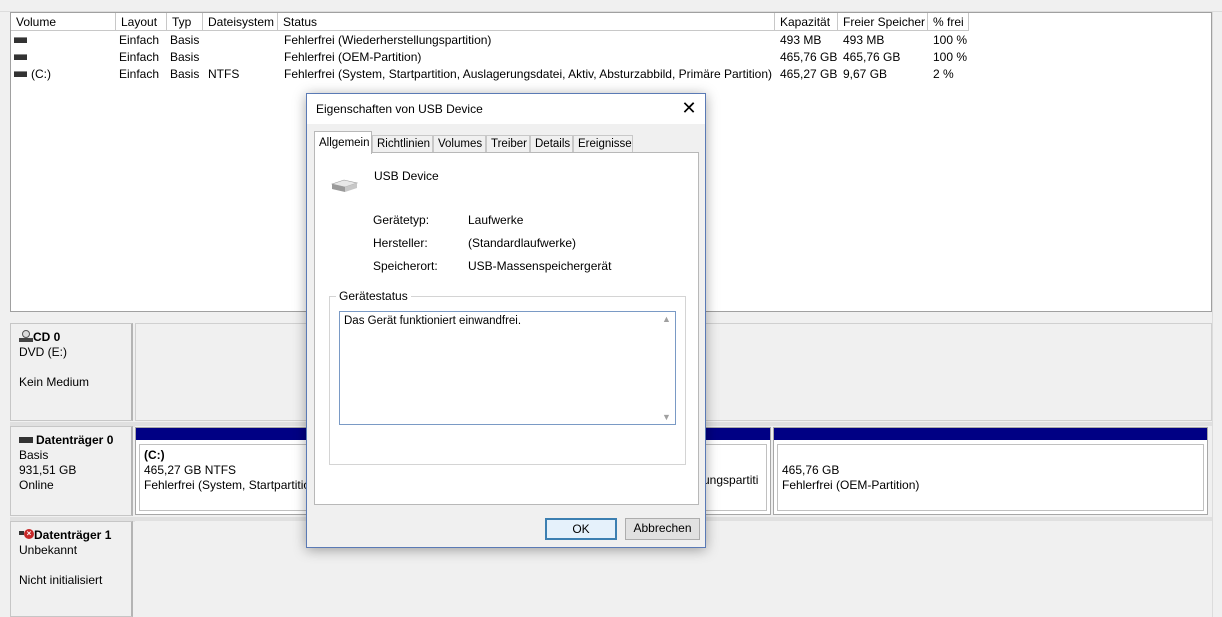 The height and width of the screenshot is (617, 1222). I want to click on column-header-kapazitaet: Kapazität, so click(806, 22).